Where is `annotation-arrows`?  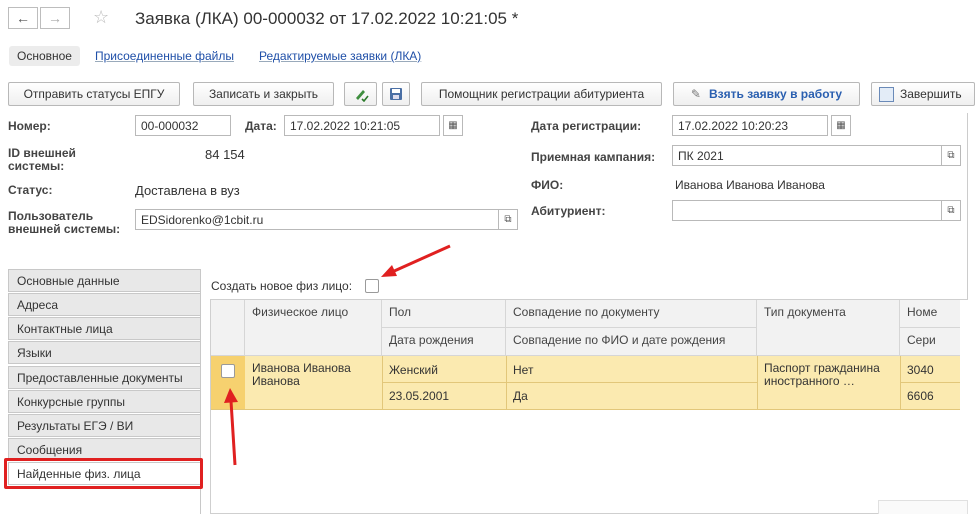 annotation-arrows is located at coordinates (337, 355).